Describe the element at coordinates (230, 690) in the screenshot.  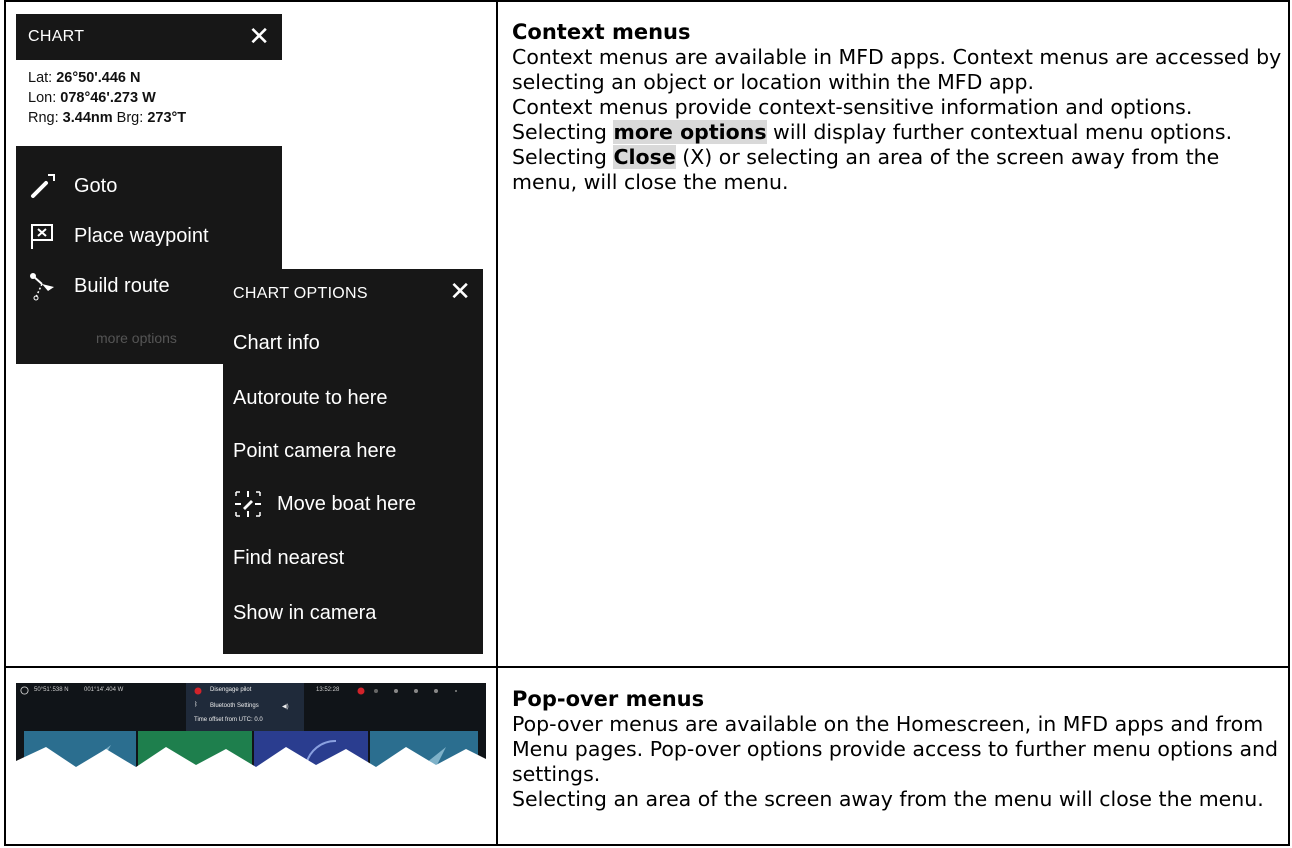
I see `disengage-pilot-item: Disengage pilot` at that location.